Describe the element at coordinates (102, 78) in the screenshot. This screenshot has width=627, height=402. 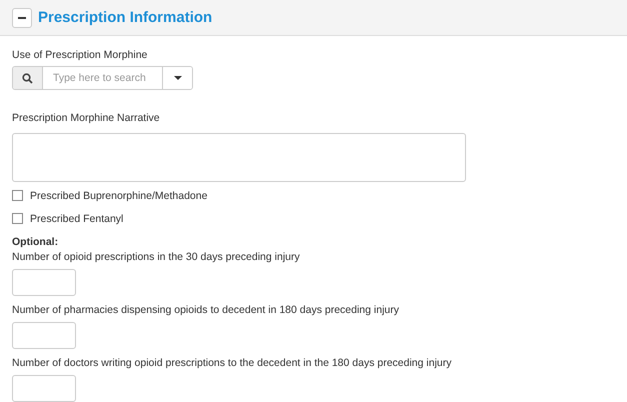
I see `search-field: Type here to search` at that location.